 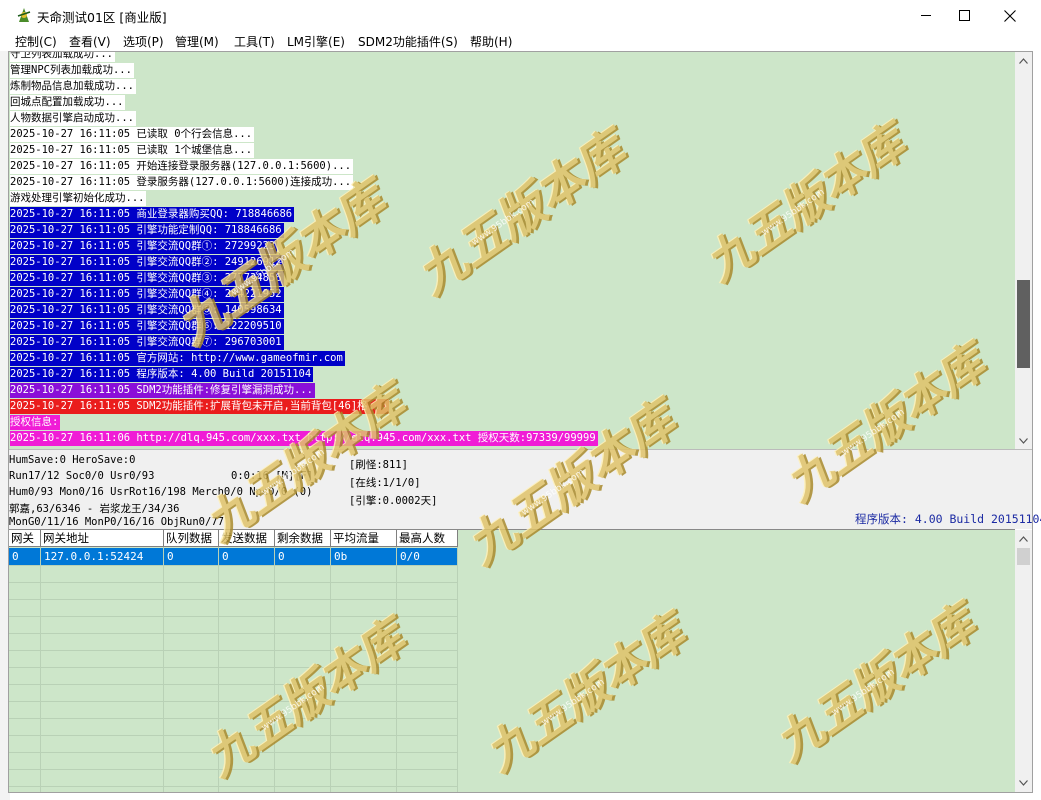 I want to click on menu-tools: 工具(T), so click(x=254, y=41).